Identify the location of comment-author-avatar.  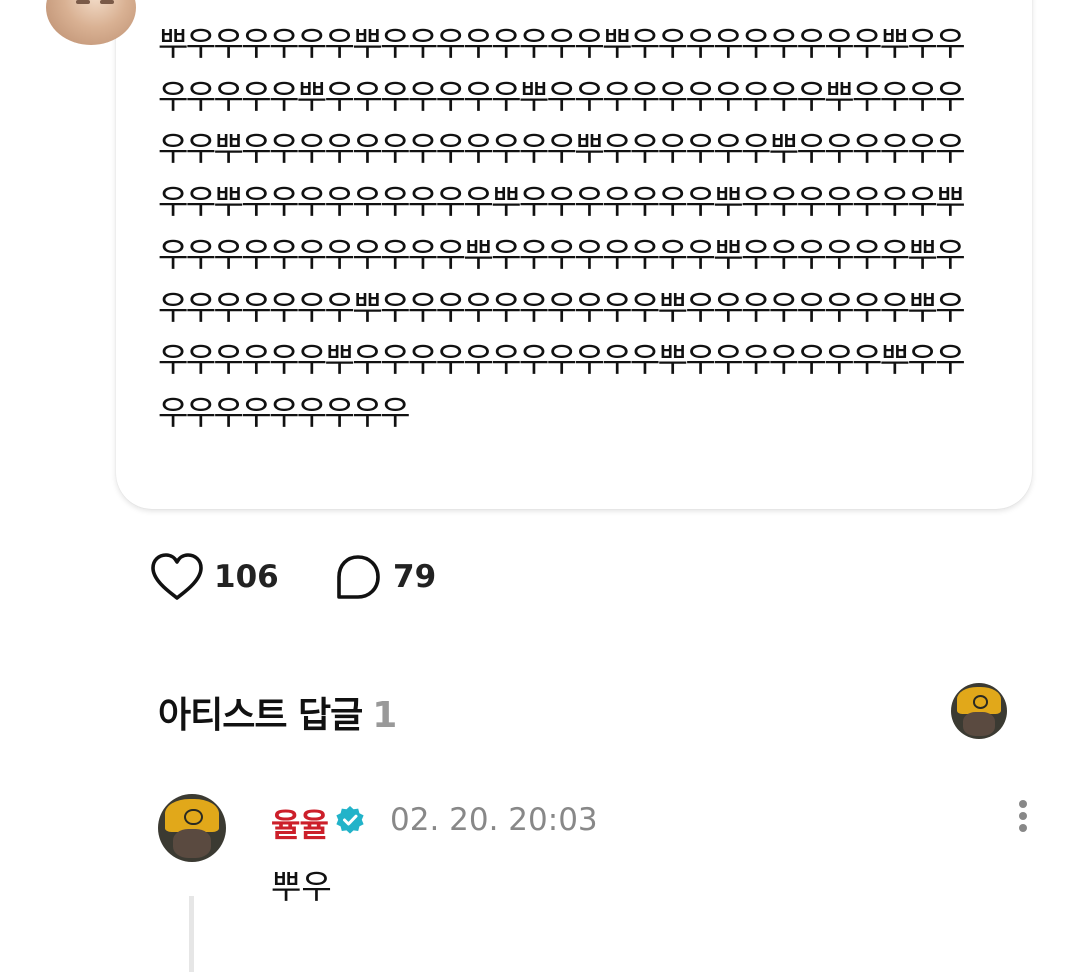
(192, 828).